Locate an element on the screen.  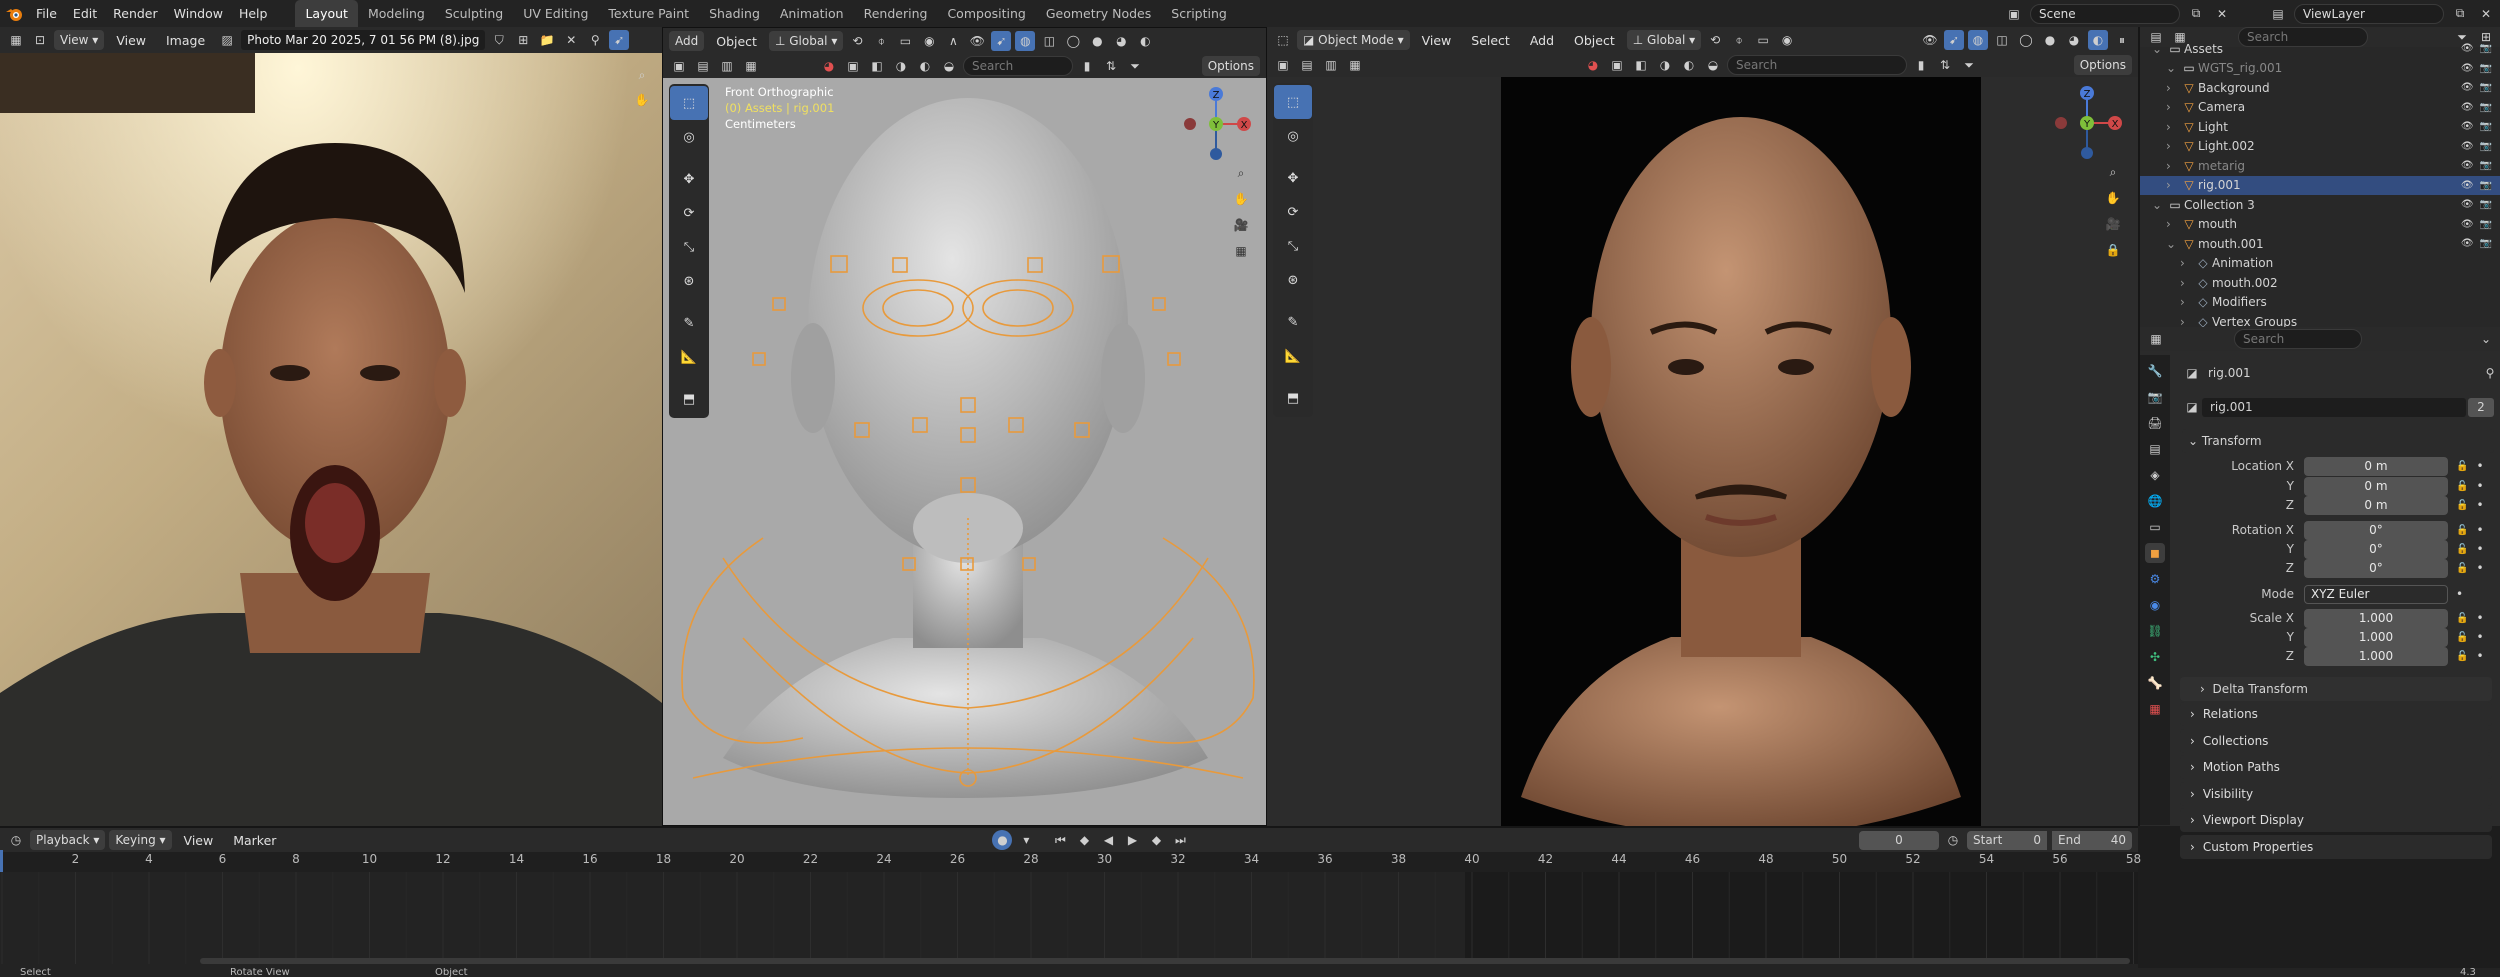
timeline-scrollbar is located at coordinates (1165, 961).